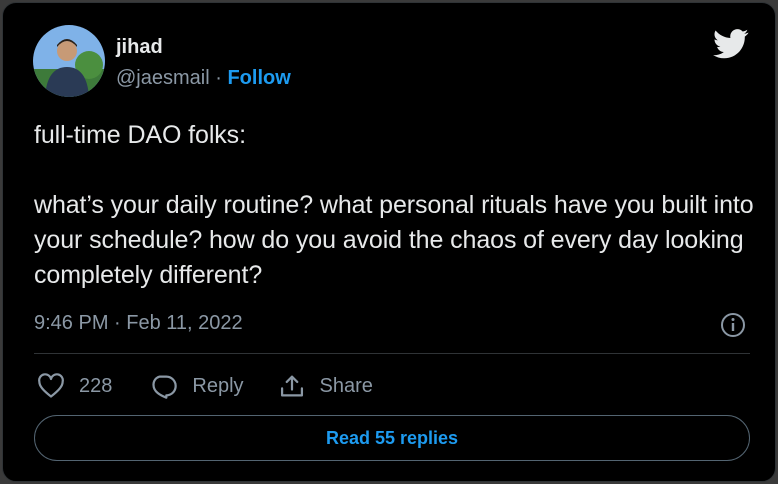  I want to click on share-button: Share, so click(325, 386).